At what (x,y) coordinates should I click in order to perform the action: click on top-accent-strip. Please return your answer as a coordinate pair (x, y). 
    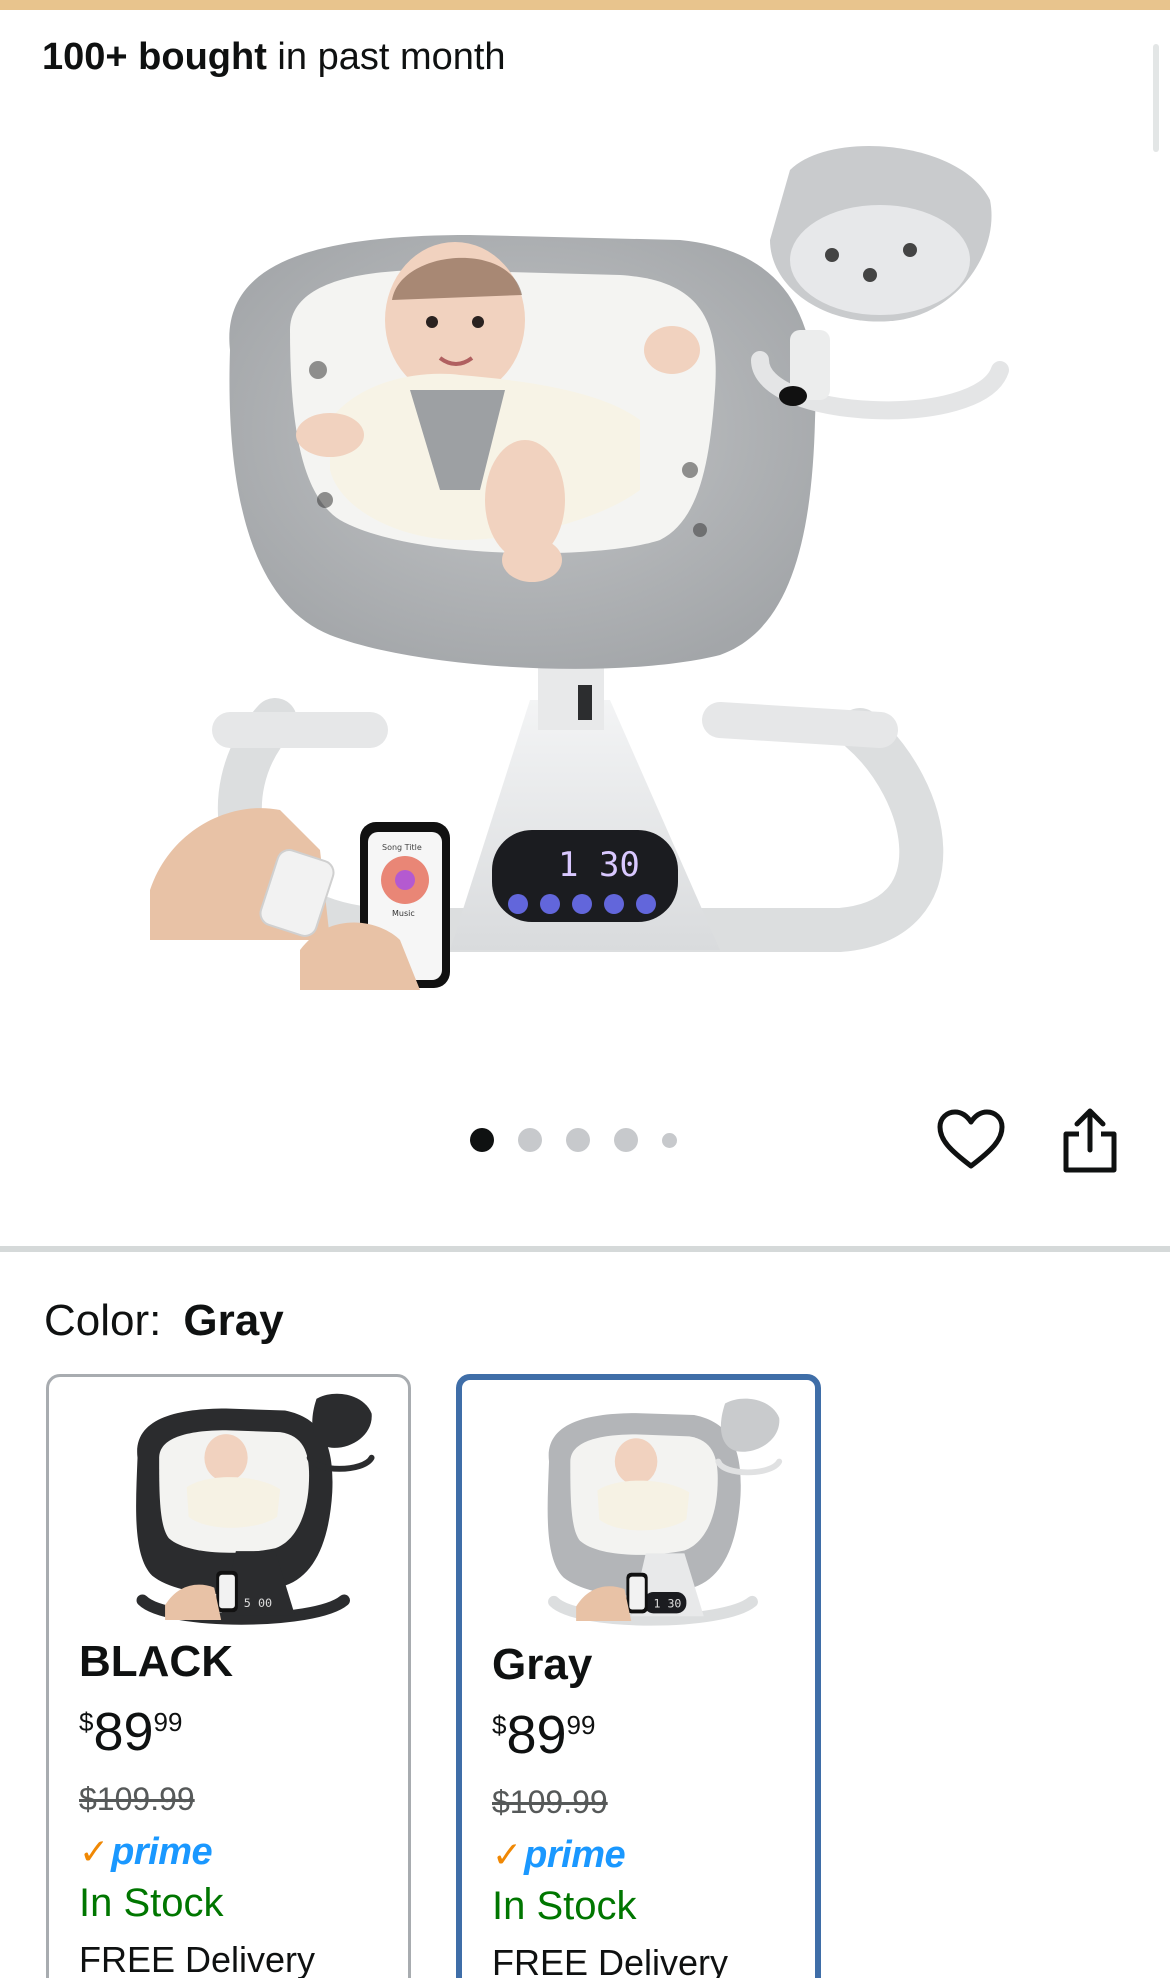
    Looking at the image, I should click on (585, 5).